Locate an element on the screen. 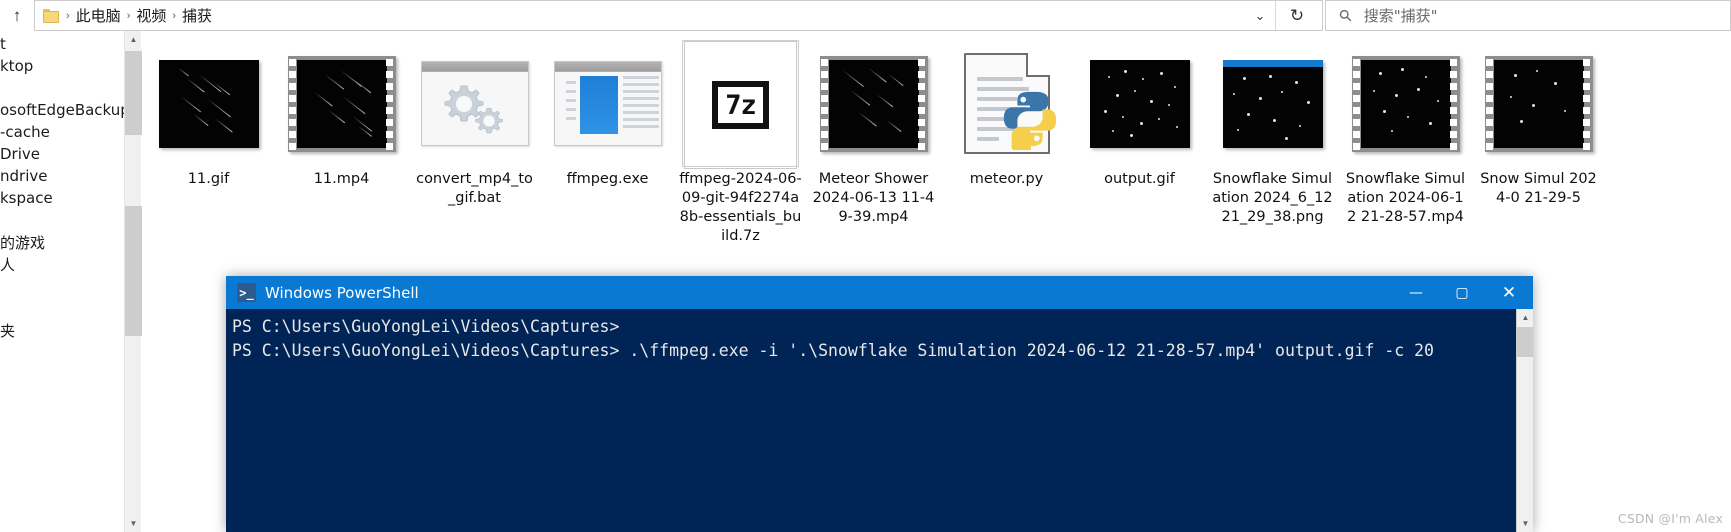 Image resolution: width=1731 pixels, height=532 pixels. file-item: output.gif is located at coordinates (1139, 138).